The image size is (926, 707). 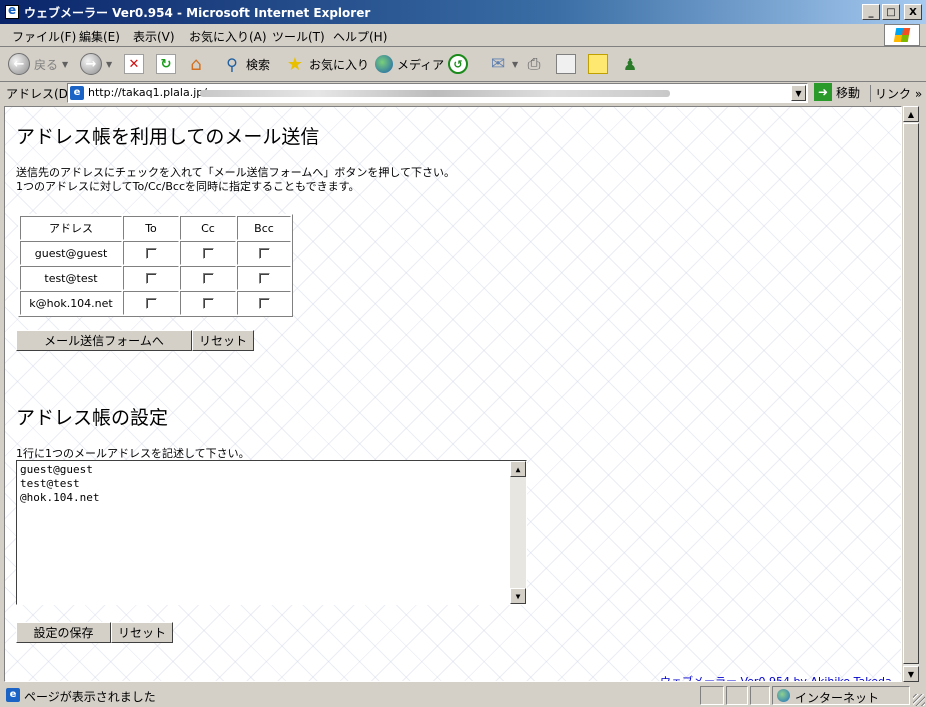 What do you see at coordinates (71, 278) in the screenshot?
I see `address-cell: test@test` at bounding box center [71, 278].